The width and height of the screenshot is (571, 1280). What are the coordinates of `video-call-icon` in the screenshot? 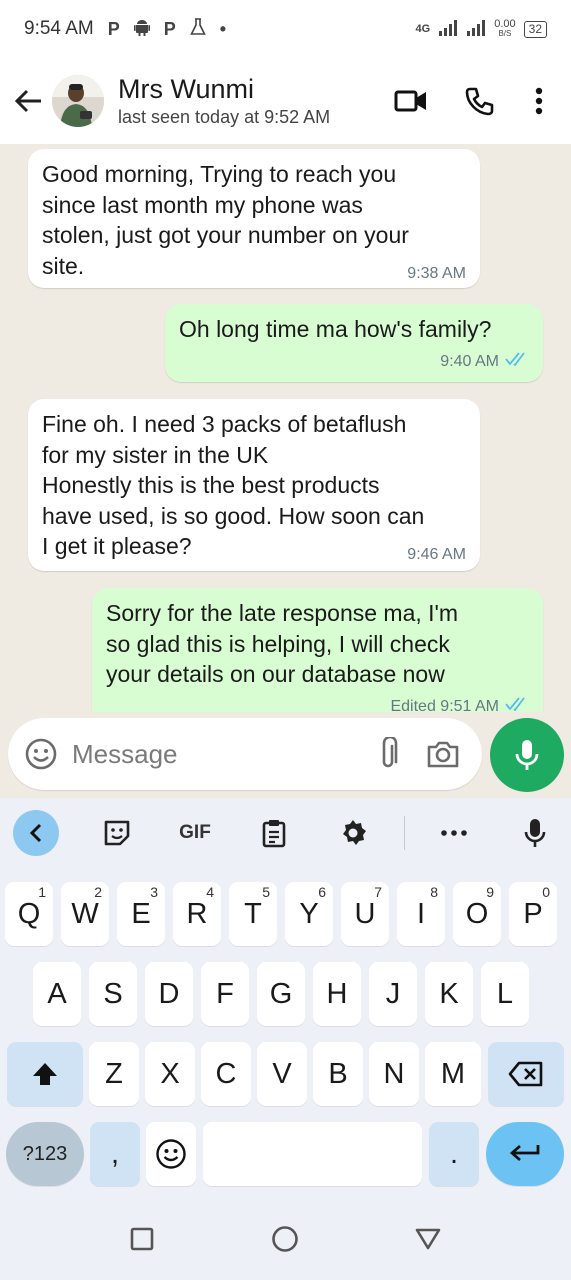 It's located at (411, 101).